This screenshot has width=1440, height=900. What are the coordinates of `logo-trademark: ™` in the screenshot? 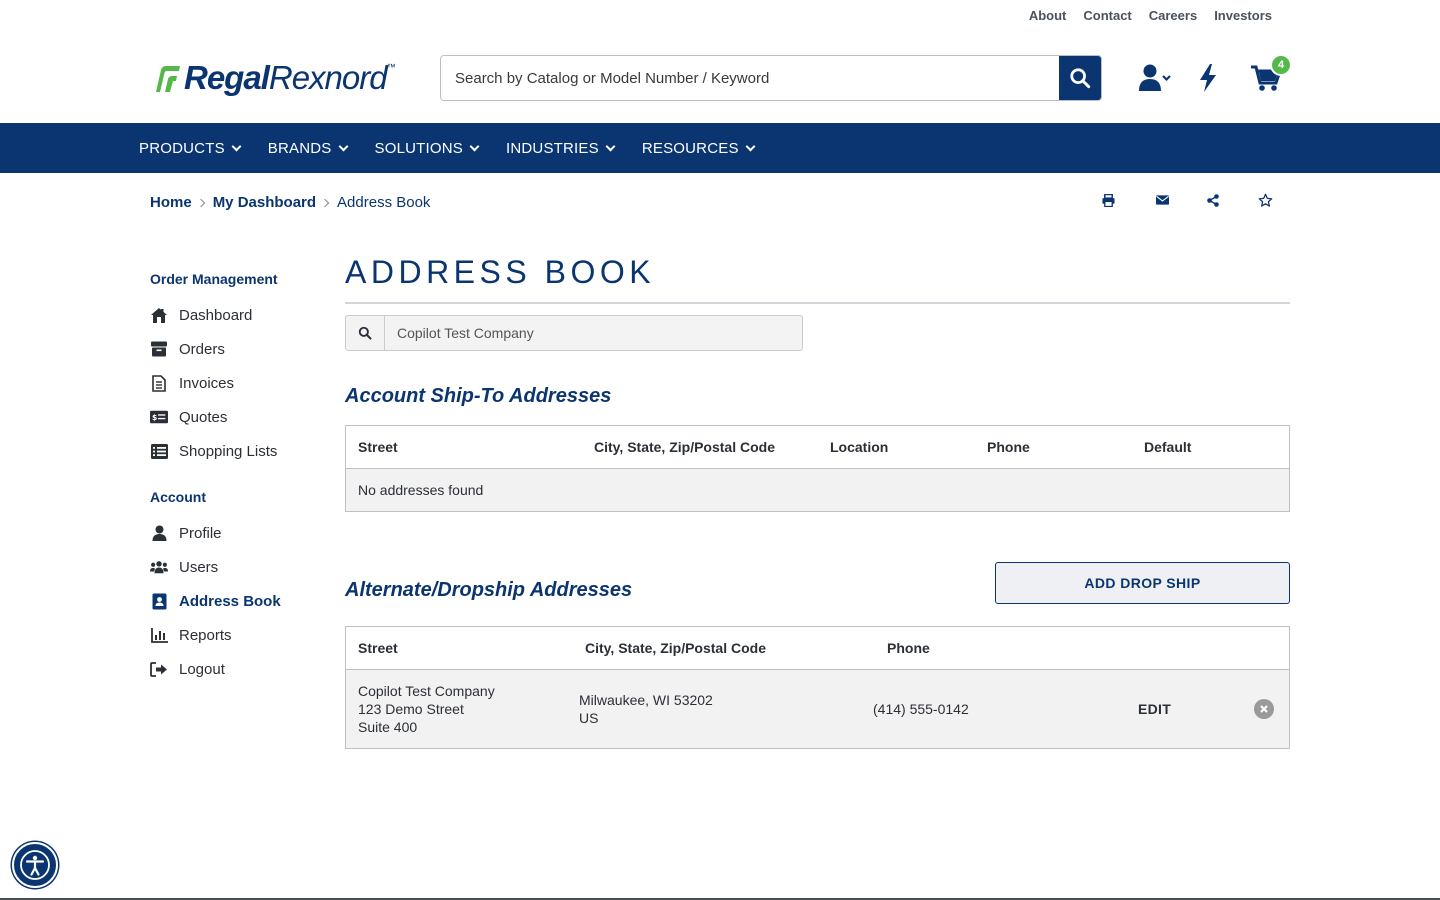 It's located at (391, 67).